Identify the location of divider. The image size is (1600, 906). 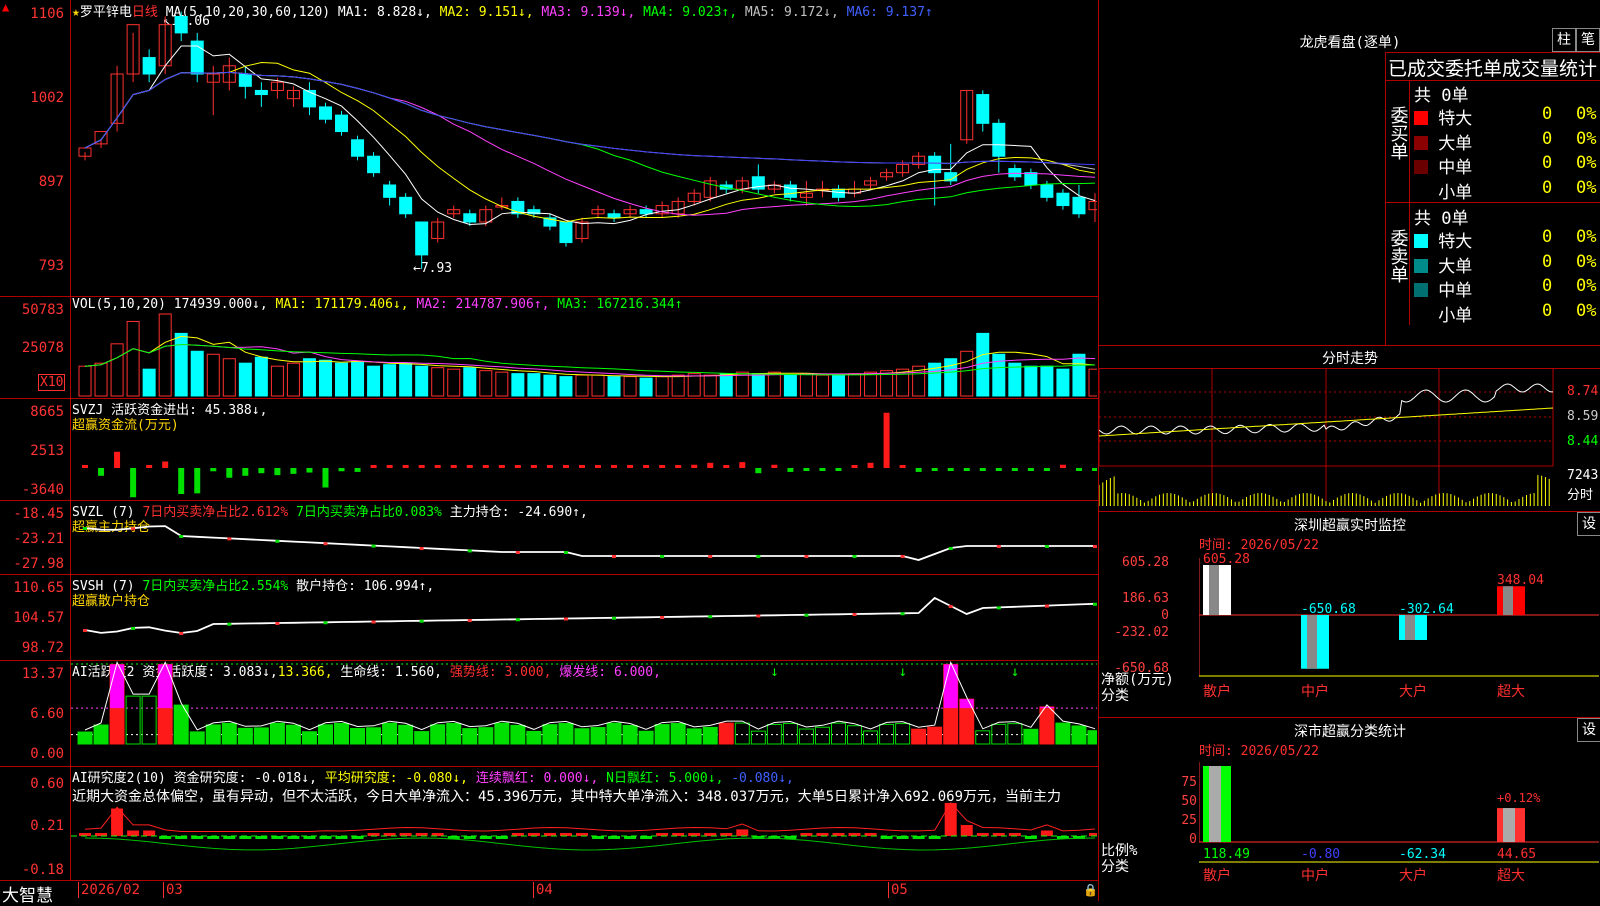
(1493, 202).